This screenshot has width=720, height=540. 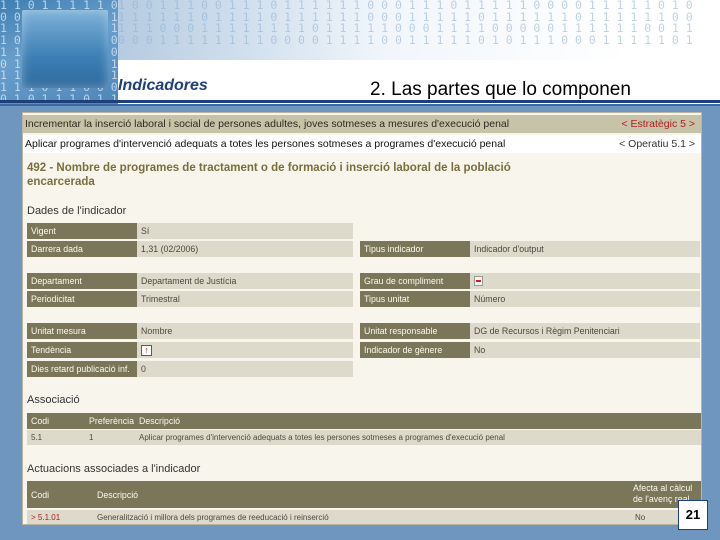 I want to click on field-vigent: Vigent Sí, so click(x=190, y=231).